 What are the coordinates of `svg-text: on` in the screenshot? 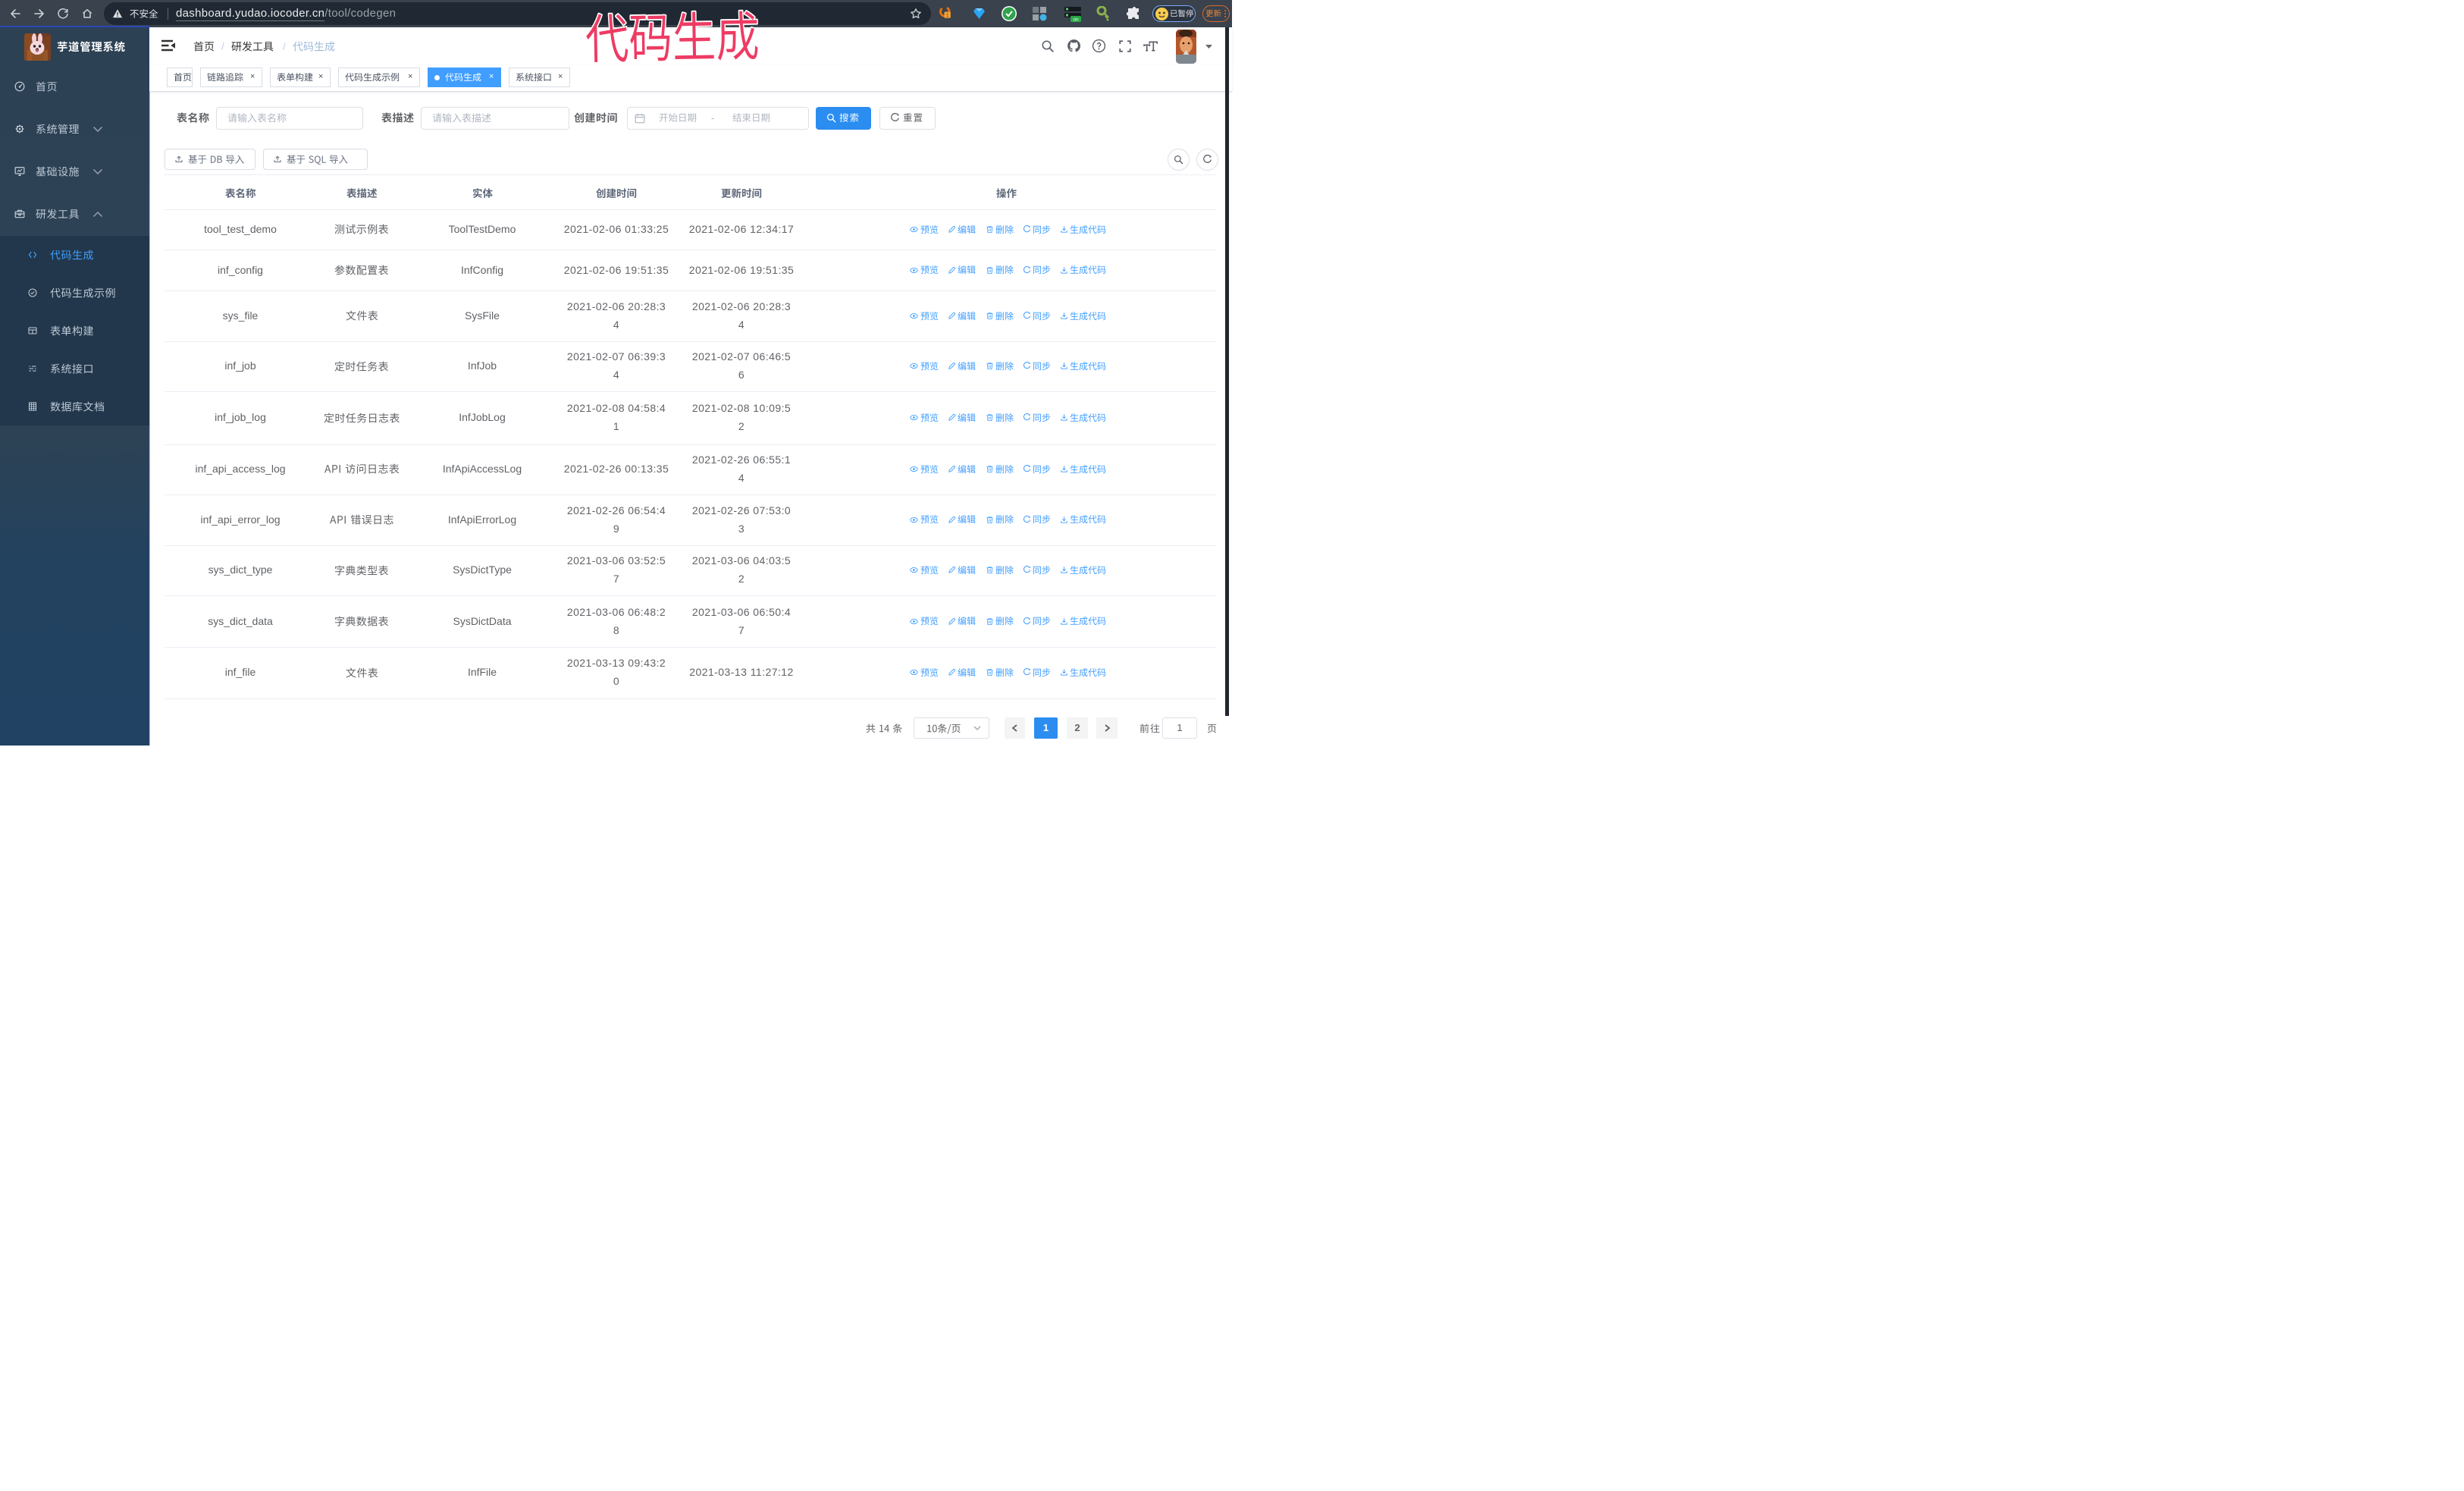 It's located at (1076, 20).